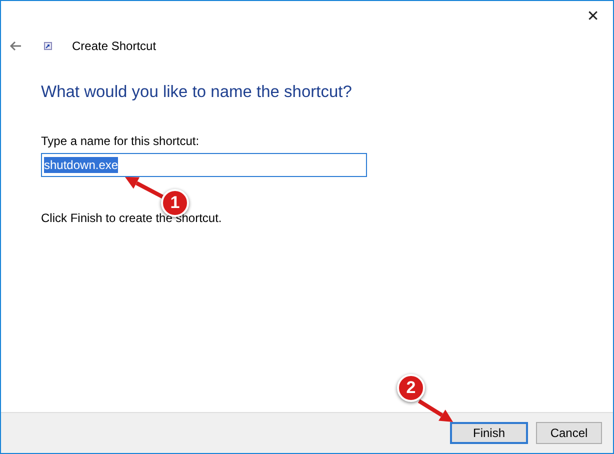  Describe the element at coordinates (120, 141) in the screenshot. I see `field-label: Type a name for this shortcut:` at that location.